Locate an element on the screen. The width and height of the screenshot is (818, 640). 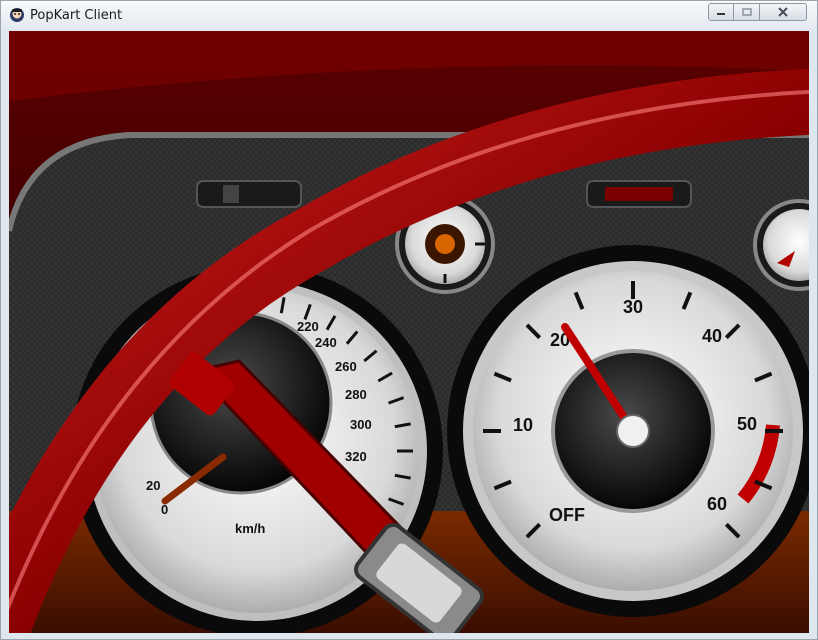
title-bar: PopKart Client is located at coordinates (409, 15).